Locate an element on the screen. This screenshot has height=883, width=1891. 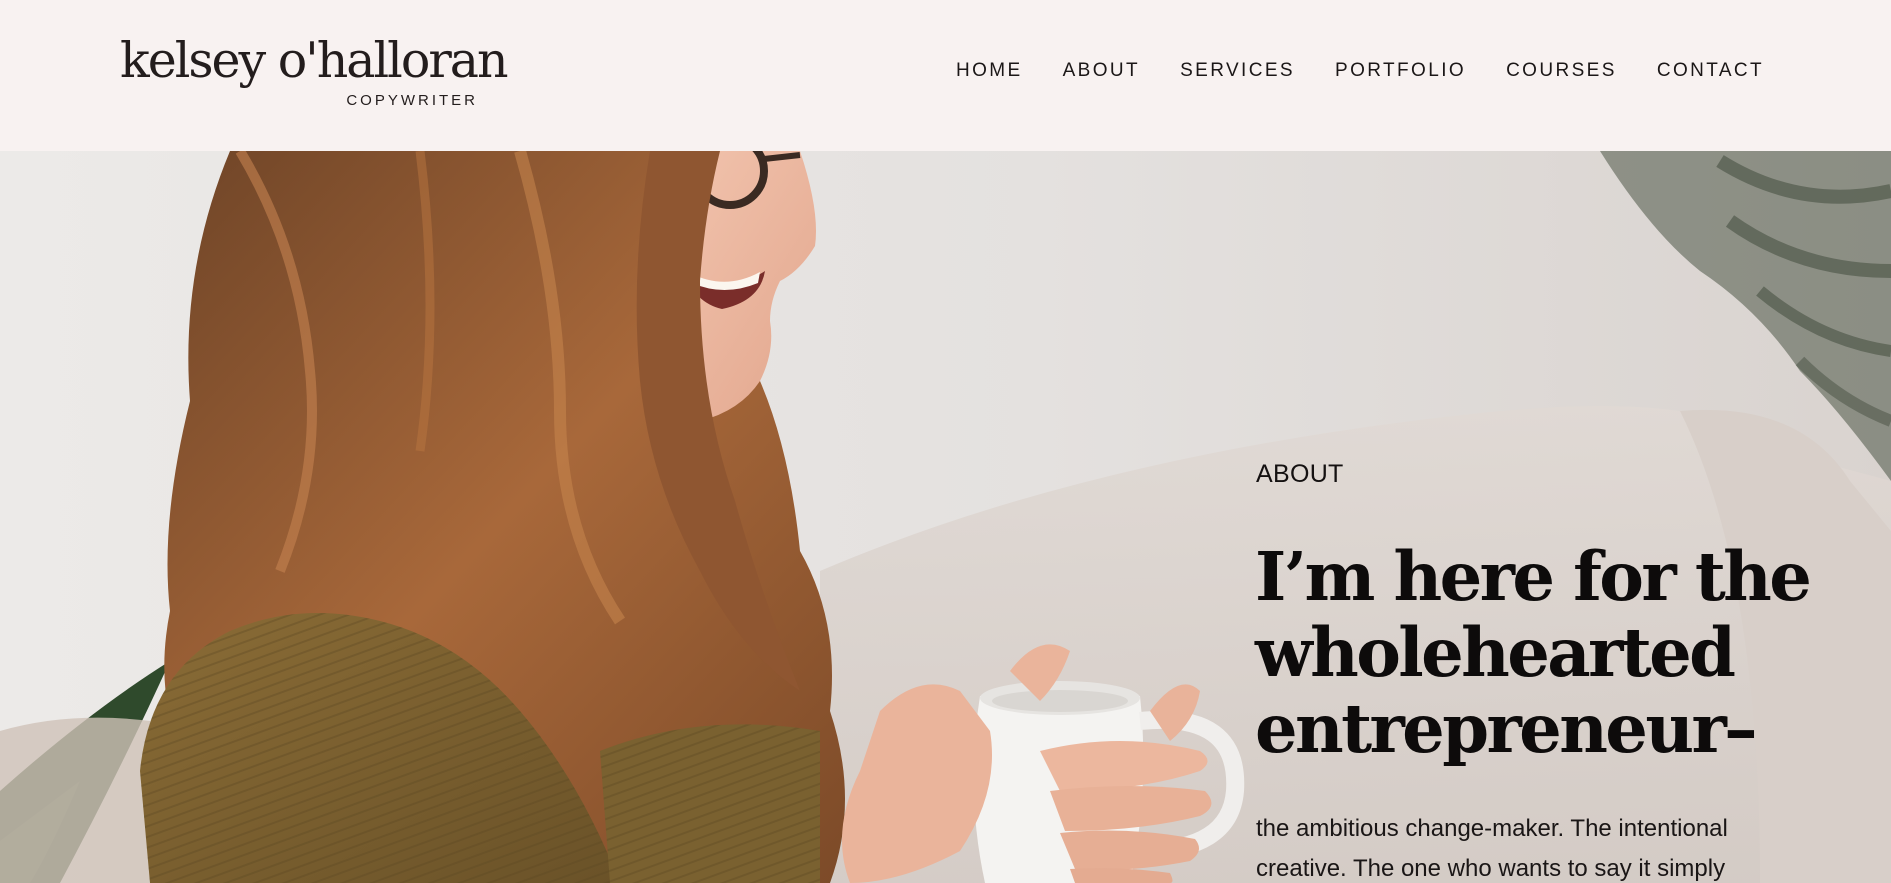
nav-portfolio: PORTFOLIO is located at coordinates (1400, 71).